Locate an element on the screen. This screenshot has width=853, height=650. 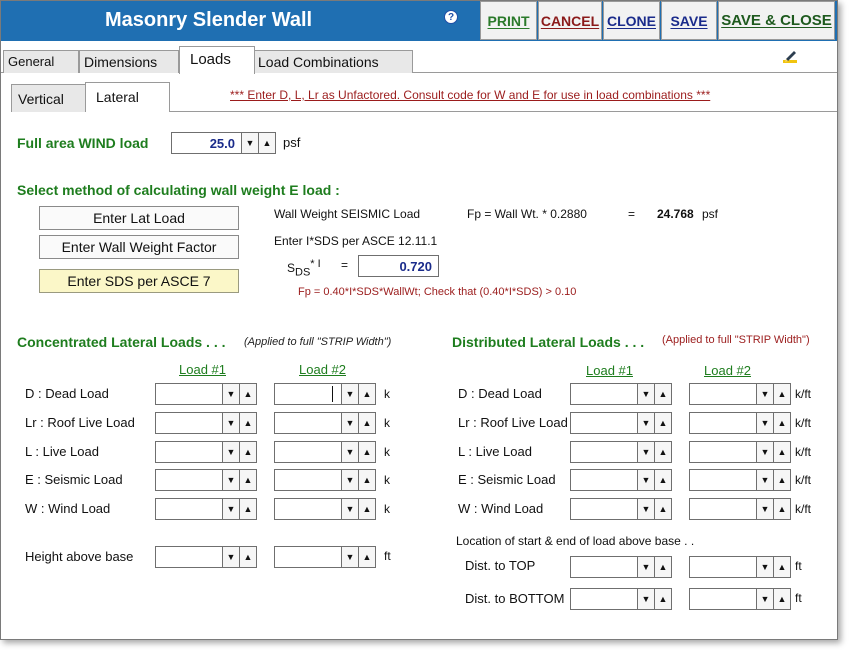
distributed-load1-row1-input is located at coordinates (604, 423).